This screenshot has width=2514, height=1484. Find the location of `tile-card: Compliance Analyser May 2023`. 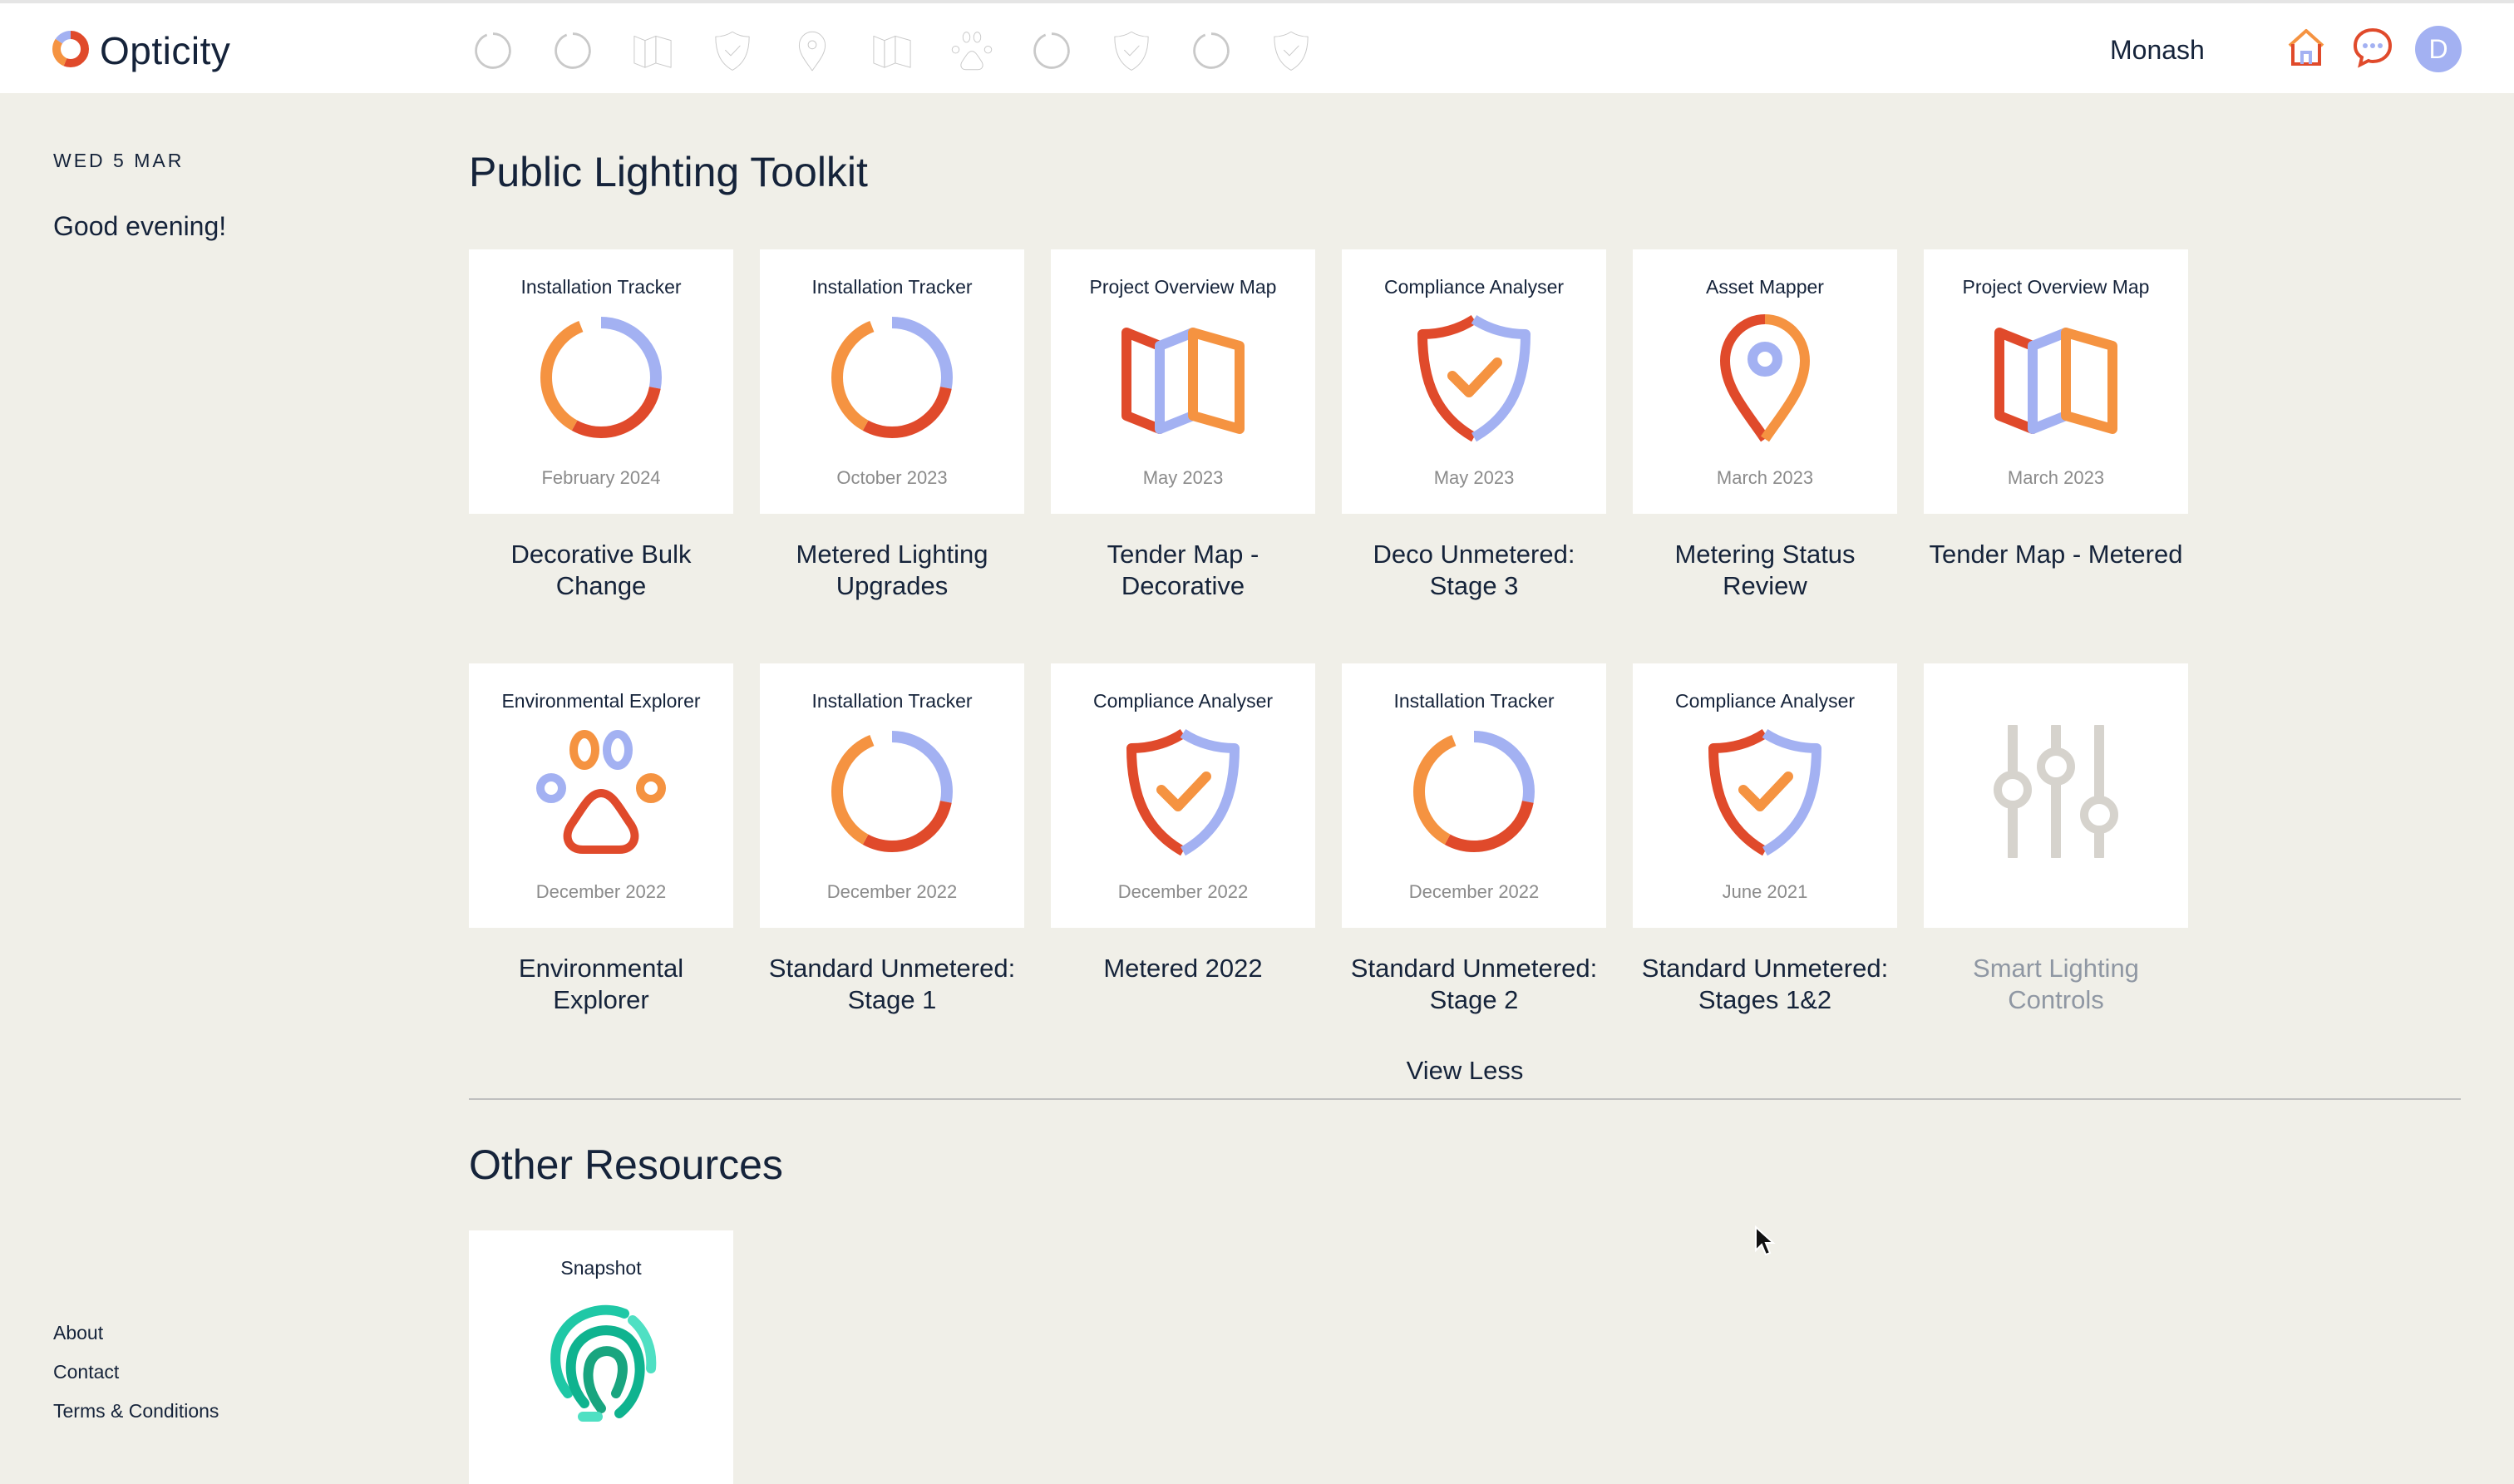

tile-card: Compliance Analyser May 2023 is located at coordinates (1474, 381).